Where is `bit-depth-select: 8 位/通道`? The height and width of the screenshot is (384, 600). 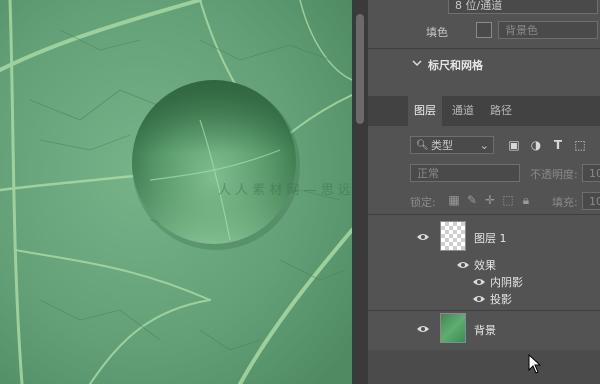
bit-depth-select: 8 位/通道 is located at coordinates (523, 7).